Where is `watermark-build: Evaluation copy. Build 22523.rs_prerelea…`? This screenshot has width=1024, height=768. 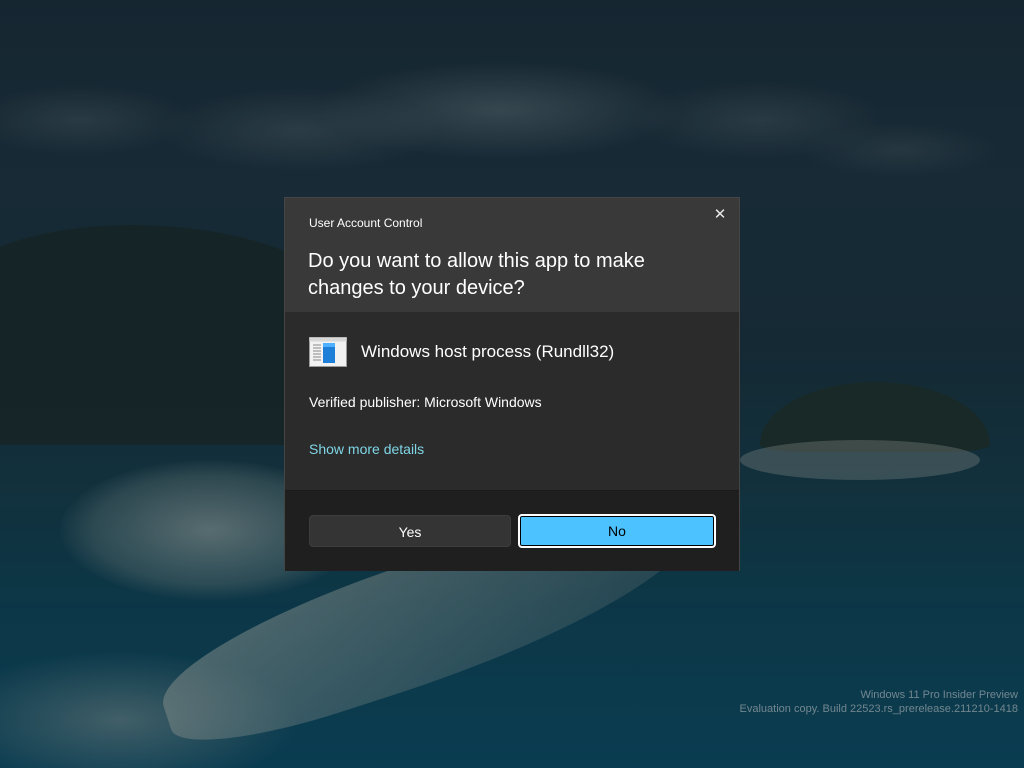 watermark-build: Evaluation copy. Build 22523.rs_prerelea… is located at coordinates (878, 709).